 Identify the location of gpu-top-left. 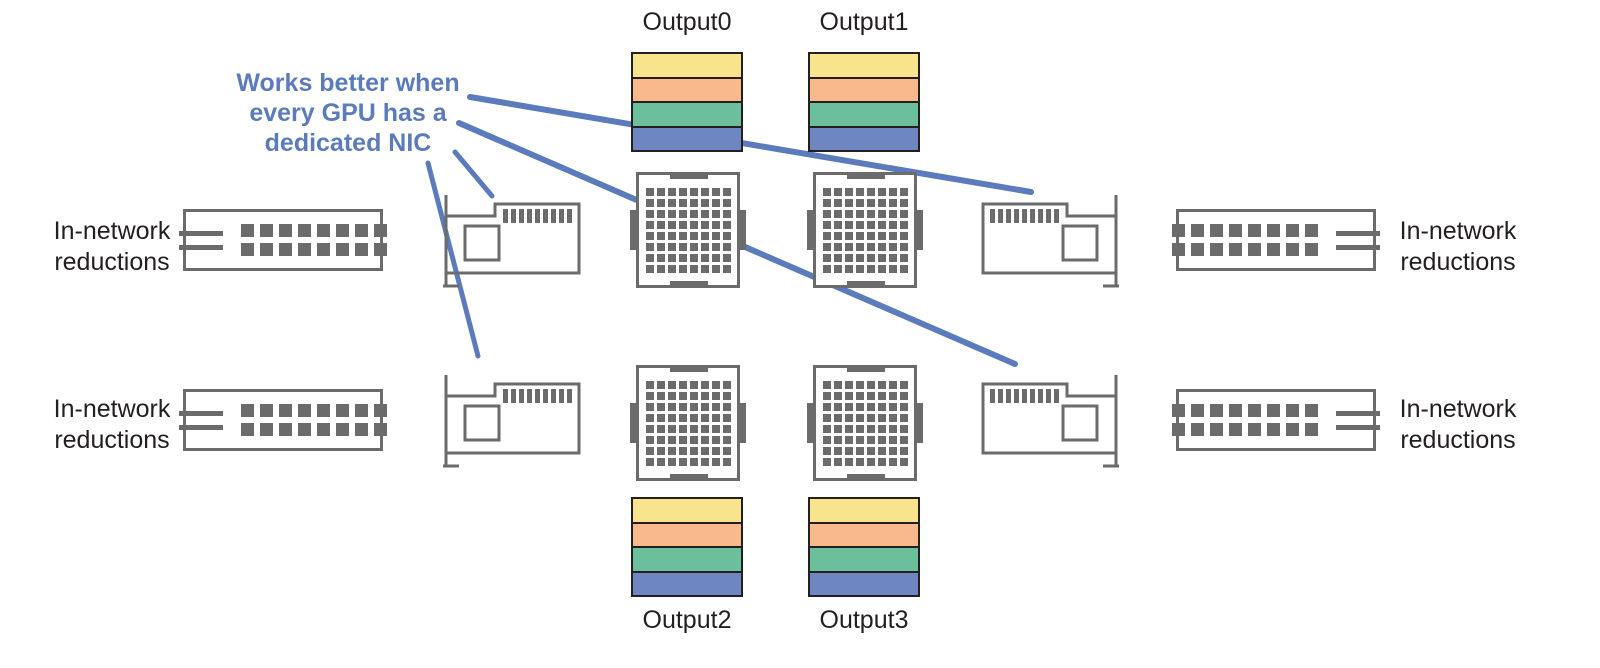
(688, 230).